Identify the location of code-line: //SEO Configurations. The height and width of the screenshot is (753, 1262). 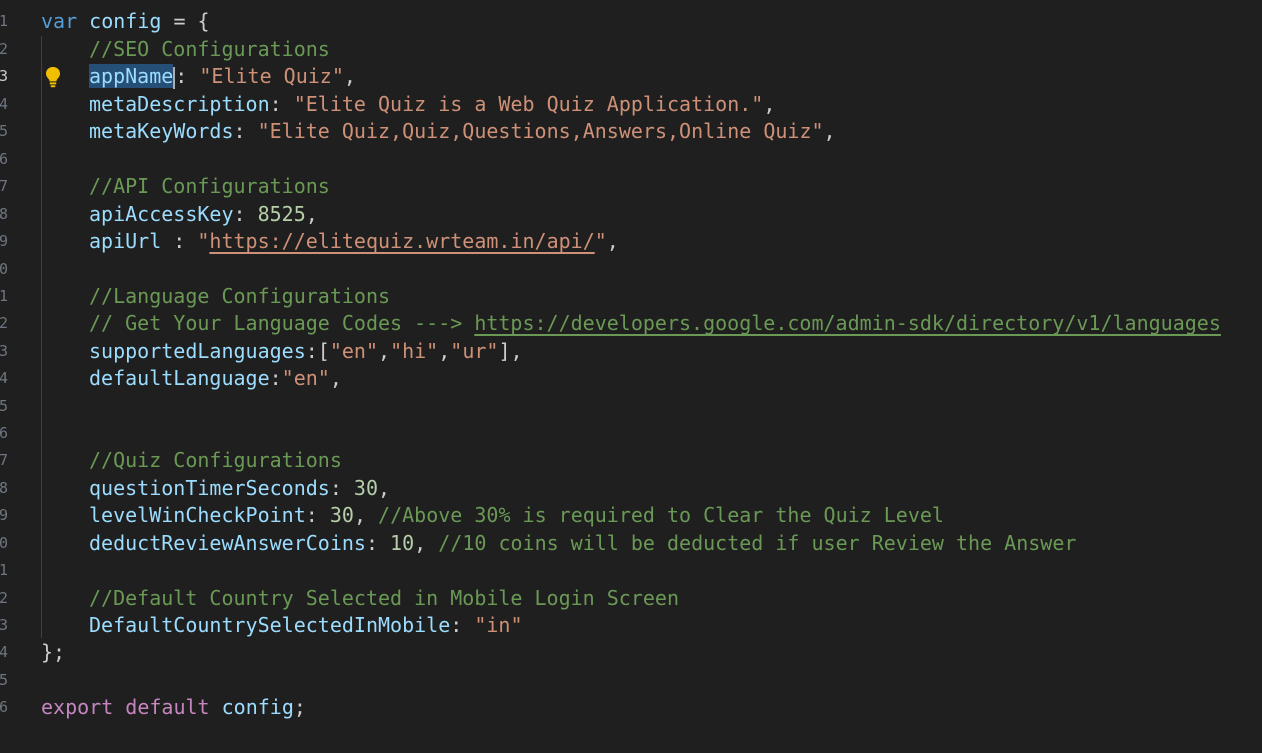
(209, 49).